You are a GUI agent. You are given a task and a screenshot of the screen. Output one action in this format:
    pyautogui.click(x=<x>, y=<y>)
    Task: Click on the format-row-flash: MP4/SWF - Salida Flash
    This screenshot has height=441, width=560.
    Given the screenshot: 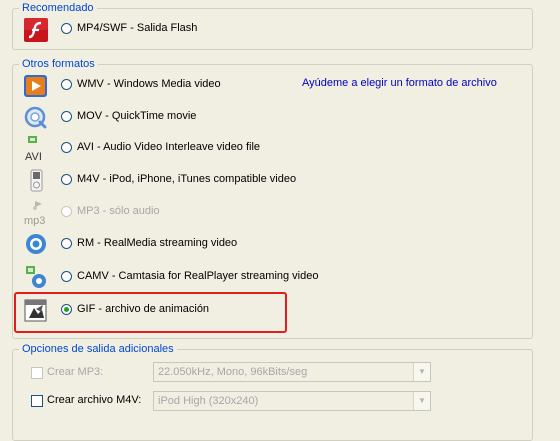 What is the action you would take?
    pyautogui.click(x=283, y=31)
    